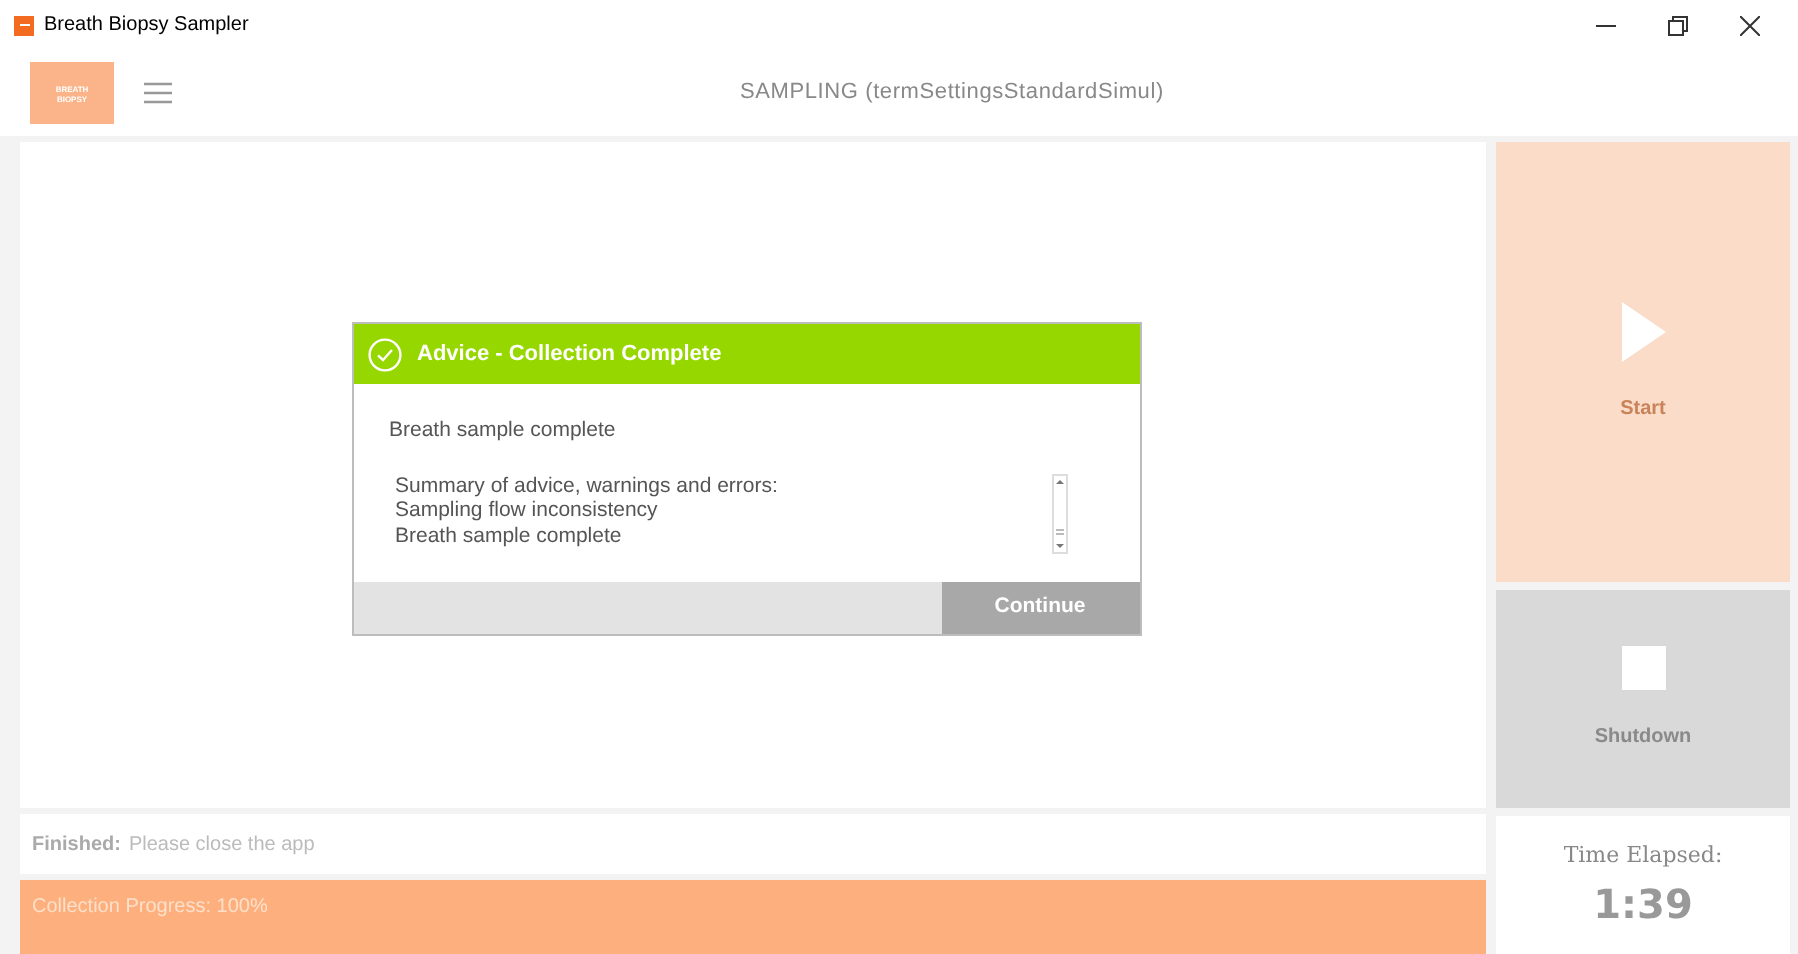 This screenshot has height=954, width=1798. I want to click on summary-line: Summary of advice, warnings and errors:, so click(587, 486).